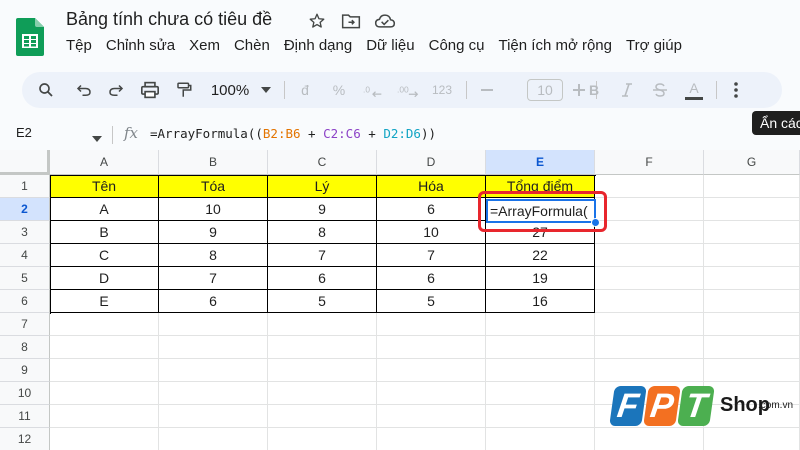 Image resolution: width=800 pixels, height=450 pixels. Describe the element at coordinates (442, 90) in the screenshot. I see `number-format-button: 123` at that location.